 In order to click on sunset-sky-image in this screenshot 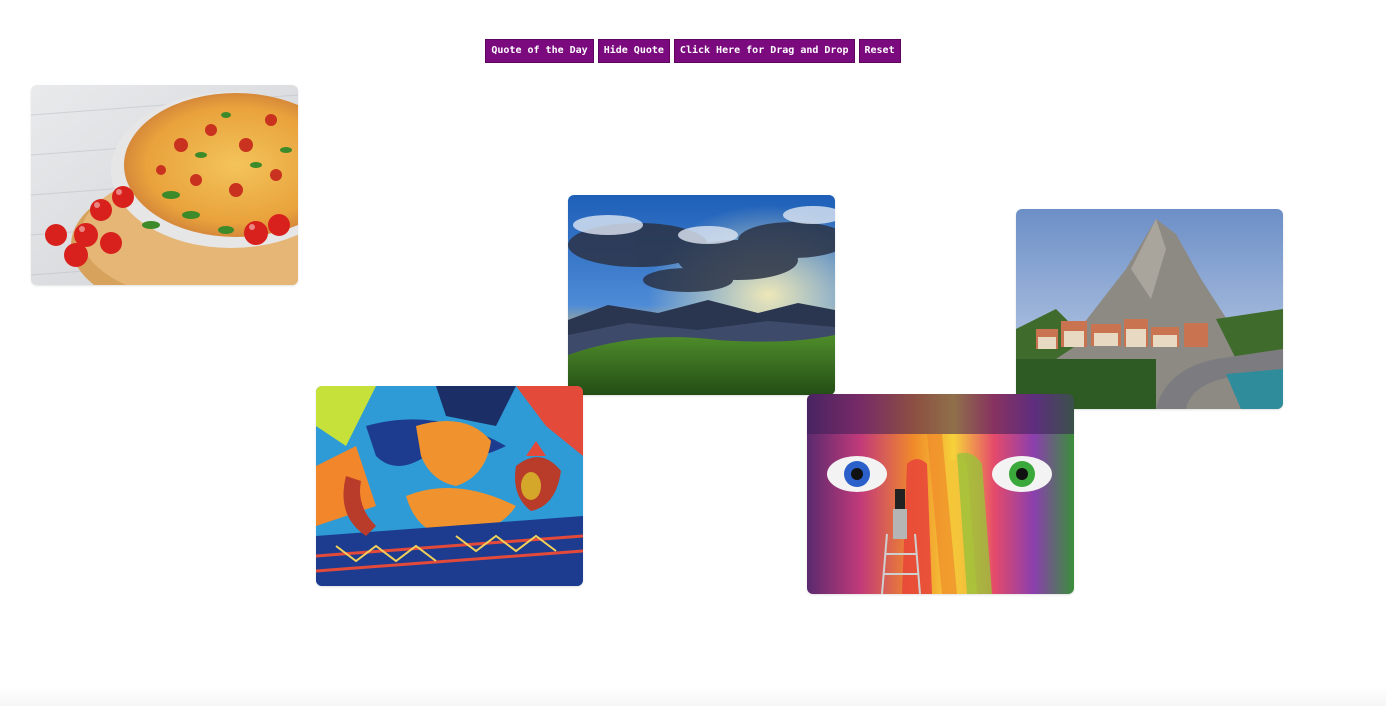, I will do `click(701, 295)`.